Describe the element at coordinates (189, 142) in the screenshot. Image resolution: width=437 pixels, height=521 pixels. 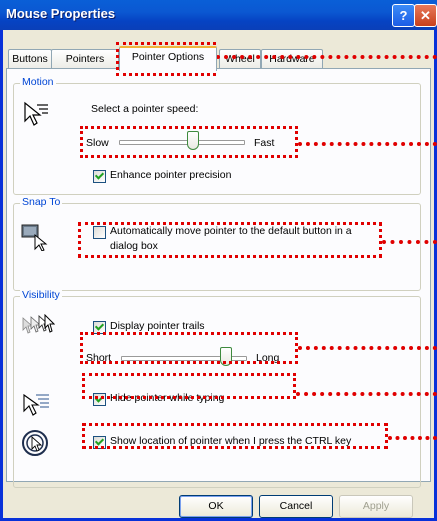
I see `highlight-speed-slider` at that location.